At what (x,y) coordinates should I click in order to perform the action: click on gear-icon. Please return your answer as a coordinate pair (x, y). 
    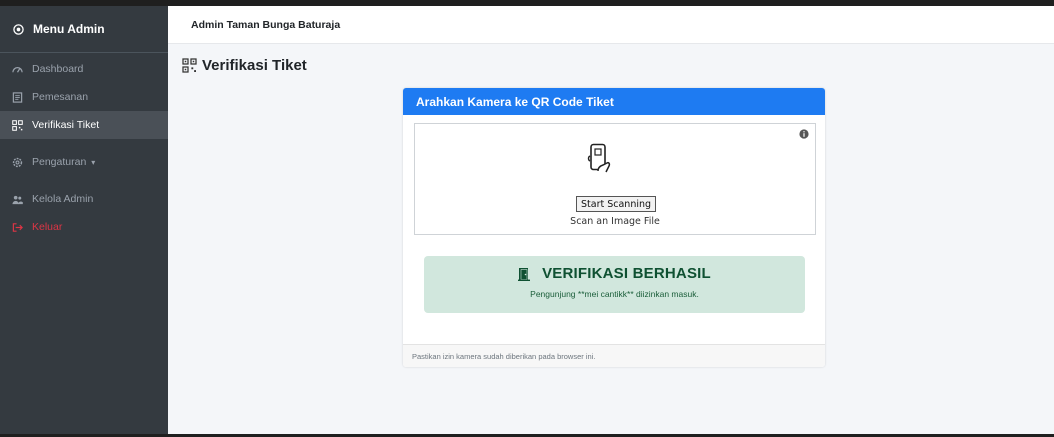
    Looking at the image, I should click on (17, 162).